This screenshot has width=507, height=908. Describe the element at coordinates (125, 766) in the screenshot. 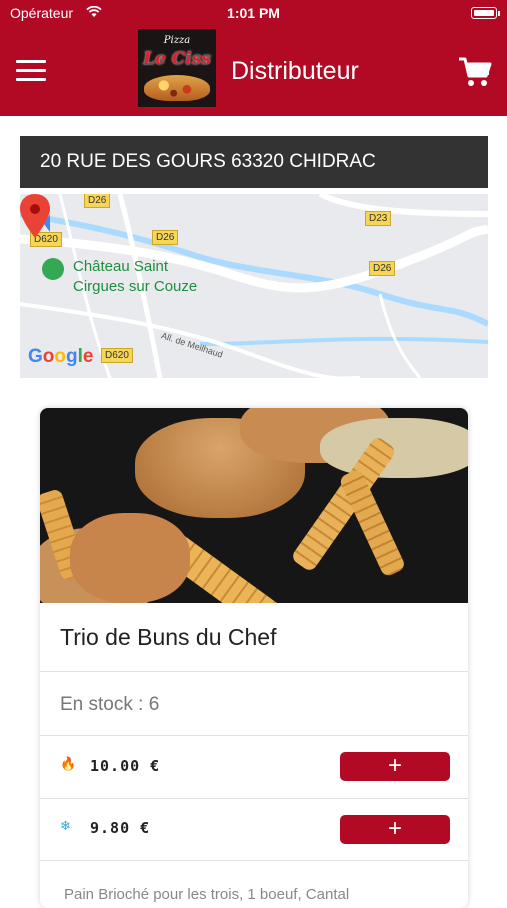

I see `price-hot: 10.00 €` at that location.